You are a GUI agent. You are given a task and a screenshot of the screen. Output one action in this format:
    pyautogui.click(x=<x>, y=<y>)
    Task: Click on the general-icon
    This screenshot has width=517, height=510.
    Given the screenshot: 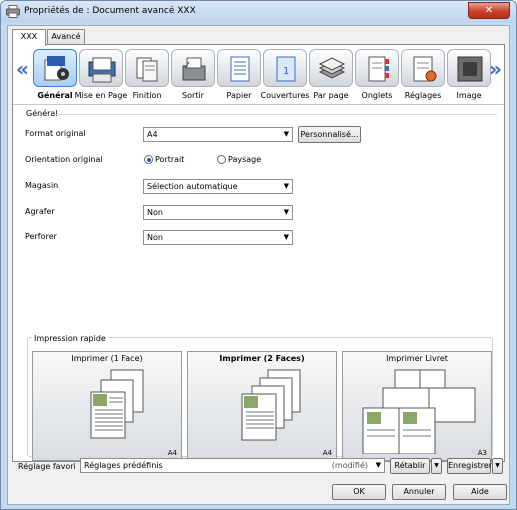 What is the action you would take?
    pyautogui.click(x=55, y=68)
    